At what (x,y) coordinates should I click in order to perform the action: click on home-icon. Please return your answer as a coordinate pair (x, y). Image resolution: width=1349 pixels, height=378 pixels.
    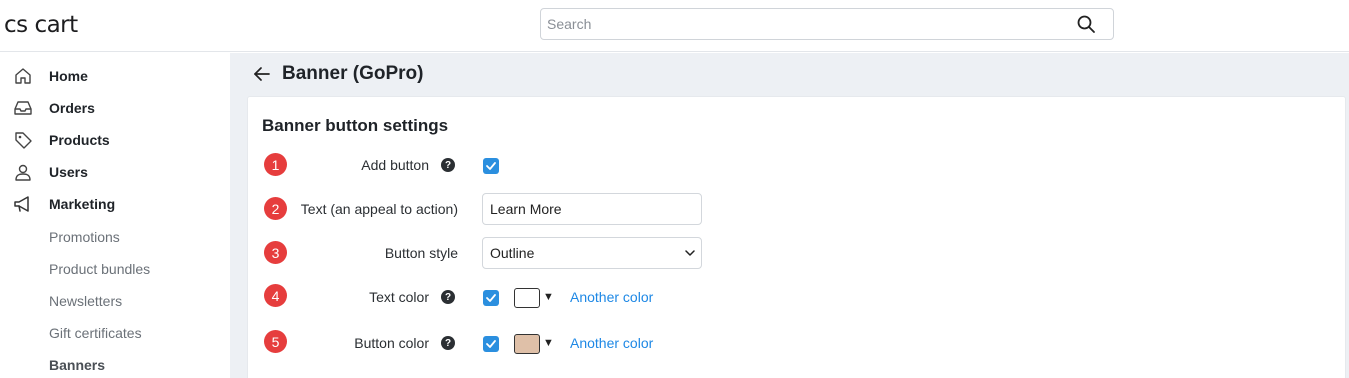
    Looking at the image, I should click on (23, 76).